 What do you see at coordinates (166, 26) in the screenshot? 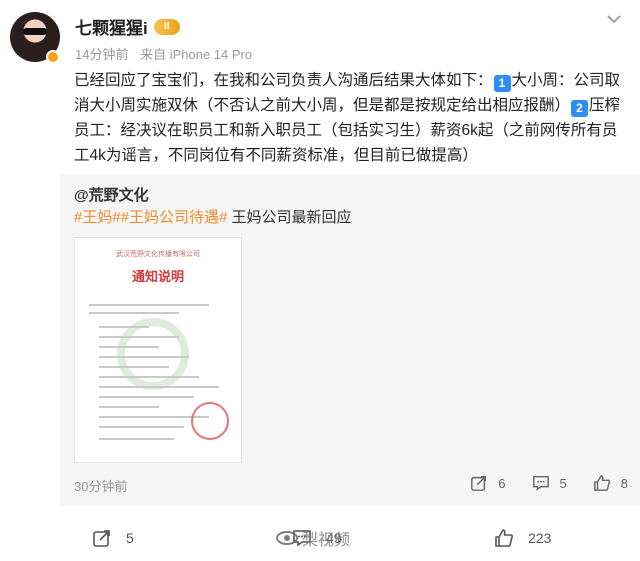
I see `vip-badge: II` at bounding box center [166, 26].